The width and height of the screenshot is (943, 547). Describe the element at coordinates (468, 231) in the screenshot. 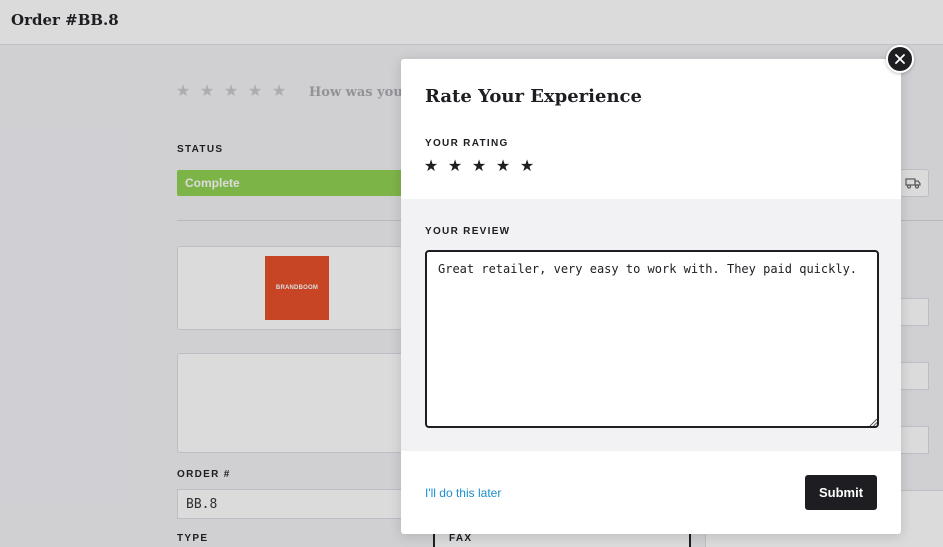

I see `review-label: YOUR REVIEW` at that location.